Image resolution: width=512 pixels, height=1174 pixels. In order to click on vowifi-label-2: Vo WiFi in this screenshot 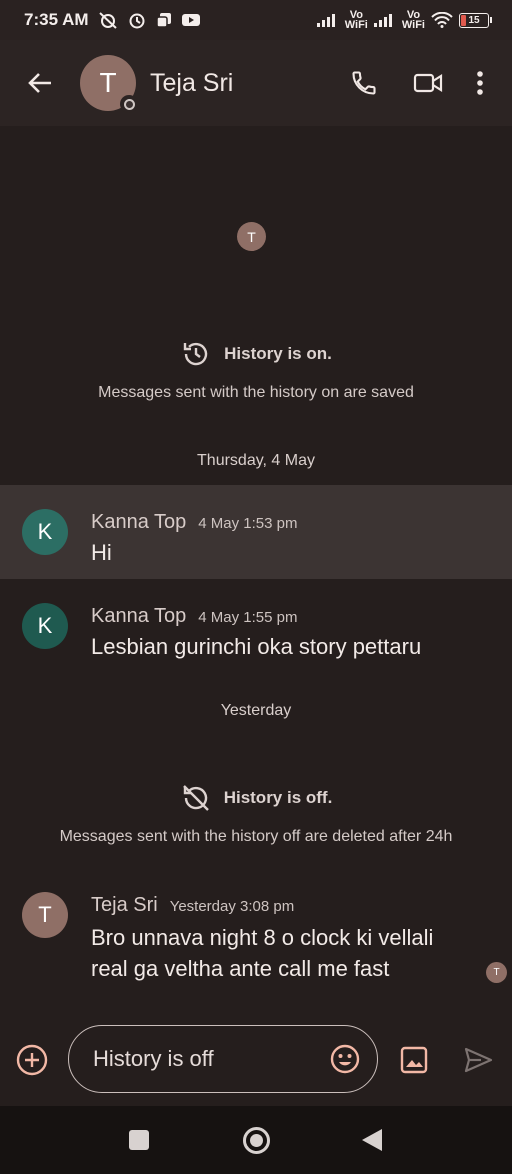, I will do `click(413, 20)`.